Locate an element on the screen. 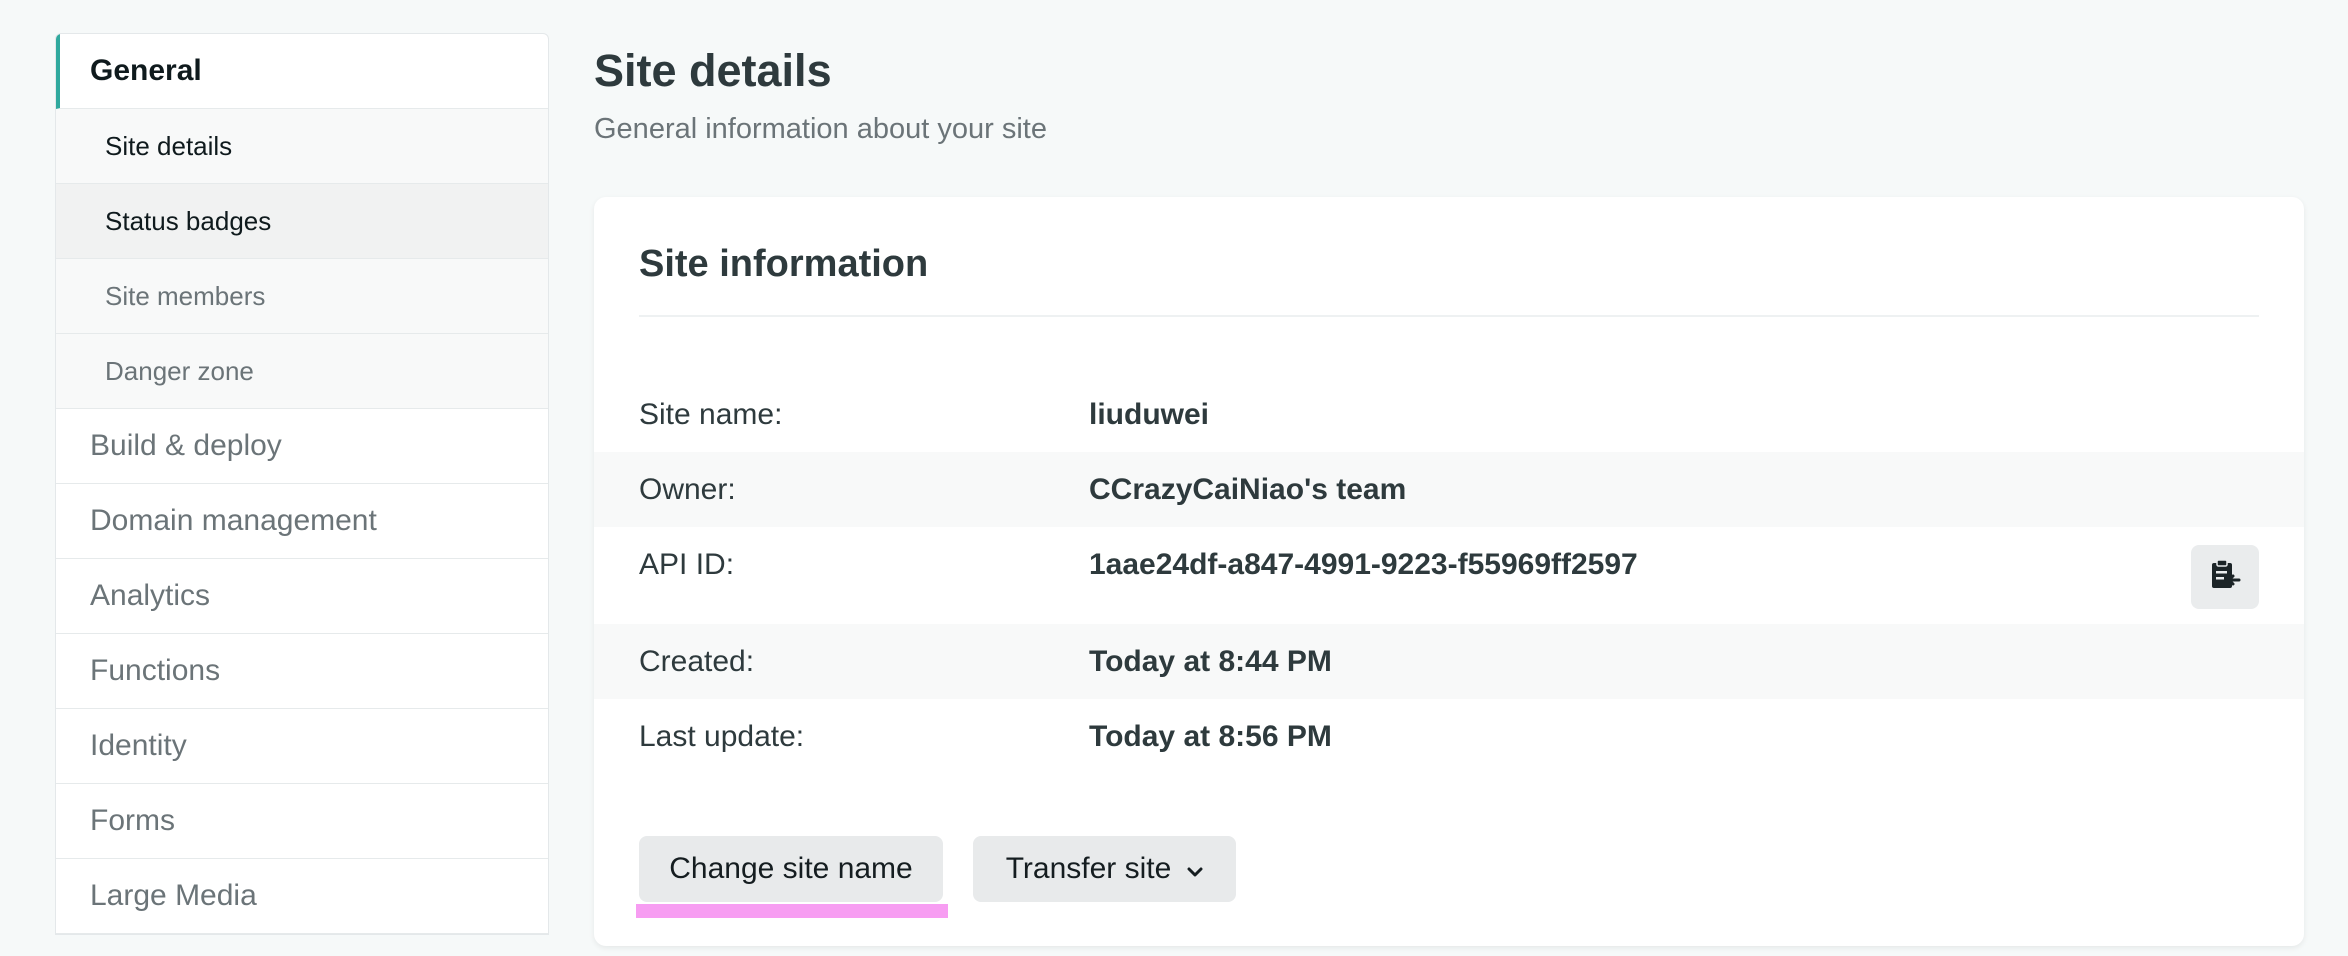 This screenshot has height=956, width=2348. info-row-created: Created: Today at 8:44 PM is located at coordinates (1449, 661).